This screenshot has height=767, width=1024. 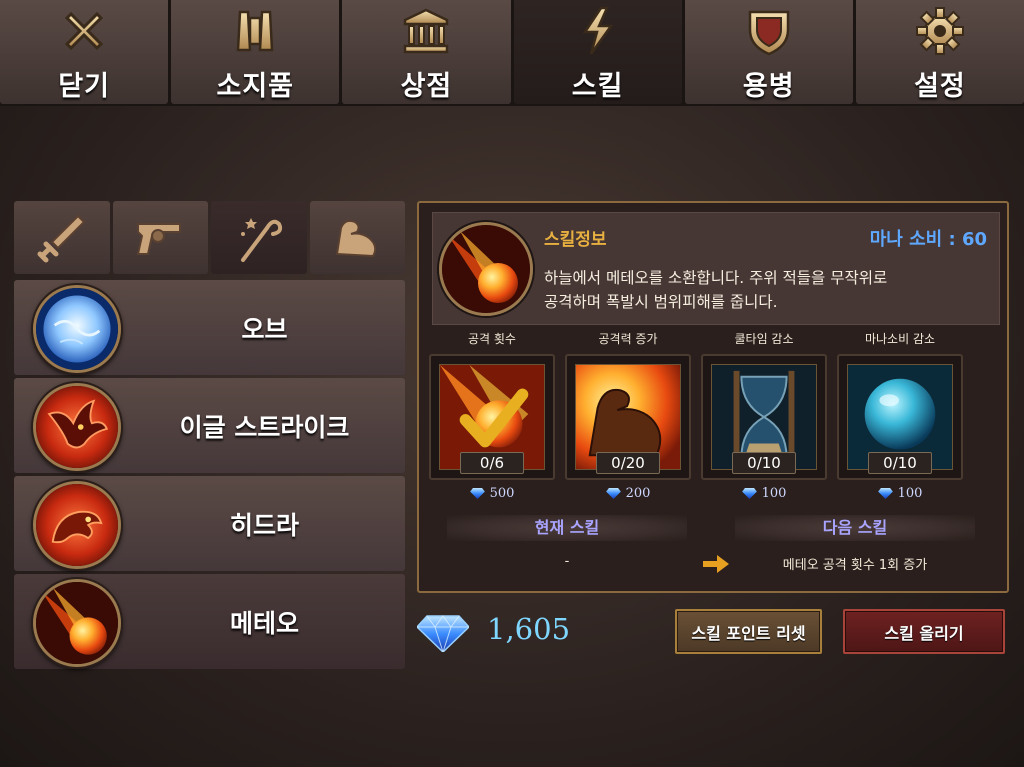 I want to click on upgrade-attack-count: 공격 횟수 0/6 500, so click(x=492, y=415).